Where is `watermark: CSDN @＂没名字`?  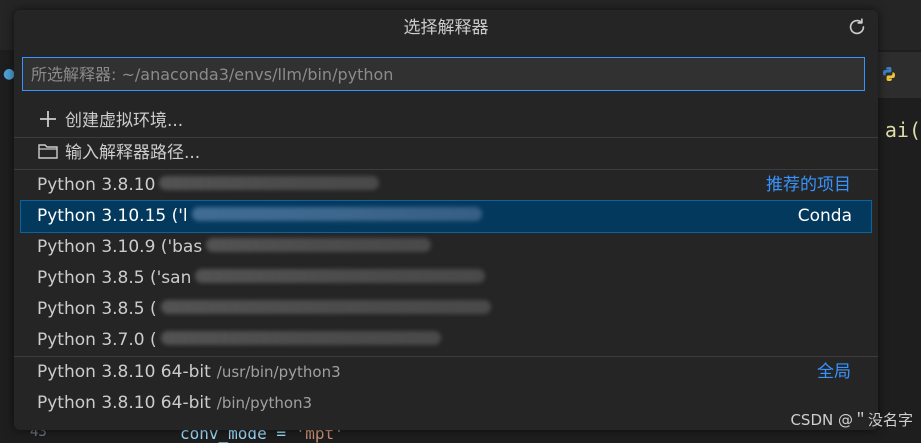
watermark: CSDN @＂没名字 is located at coordinates (851, 420).